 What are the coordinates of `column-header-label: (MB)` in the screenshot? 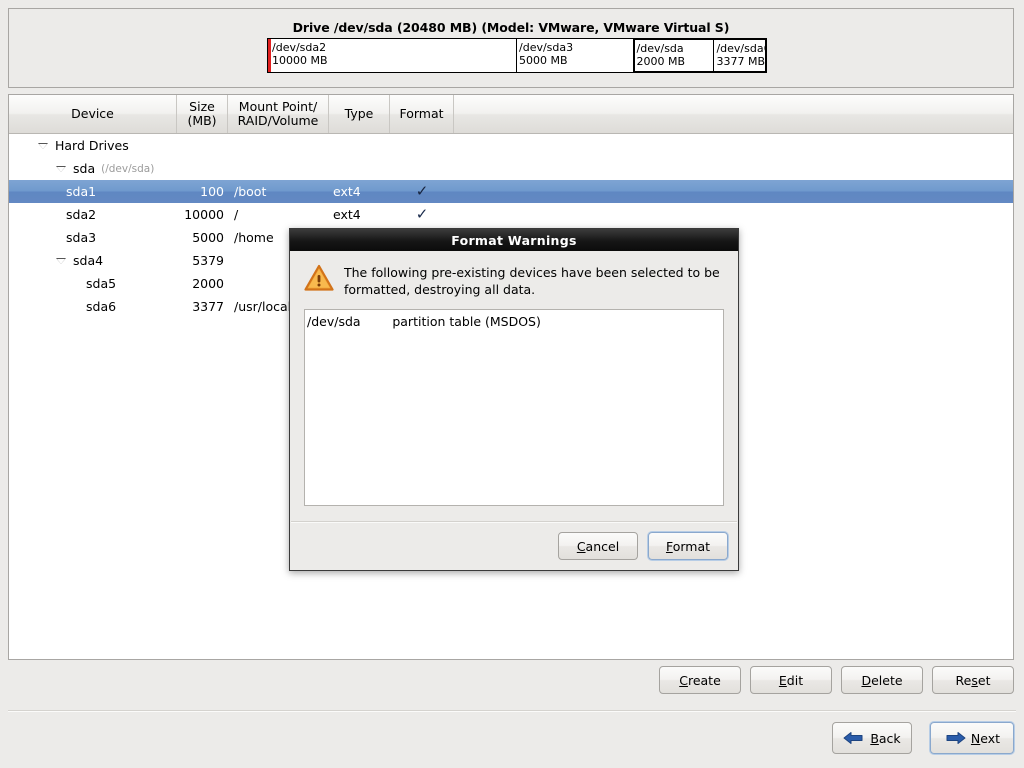 It's located at (202, 120).